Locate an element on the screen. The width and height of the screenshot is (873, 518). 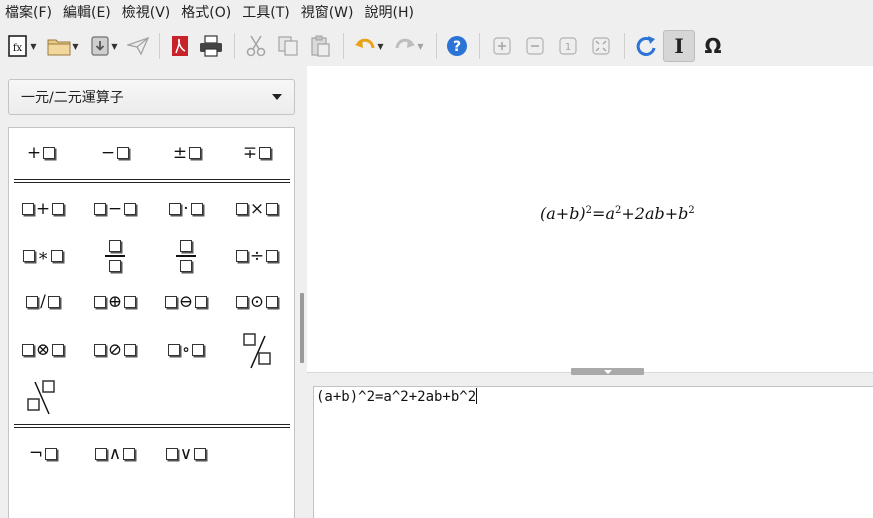
unary-operators-row: + − ± ∓ is located at coordinates (152, 153).